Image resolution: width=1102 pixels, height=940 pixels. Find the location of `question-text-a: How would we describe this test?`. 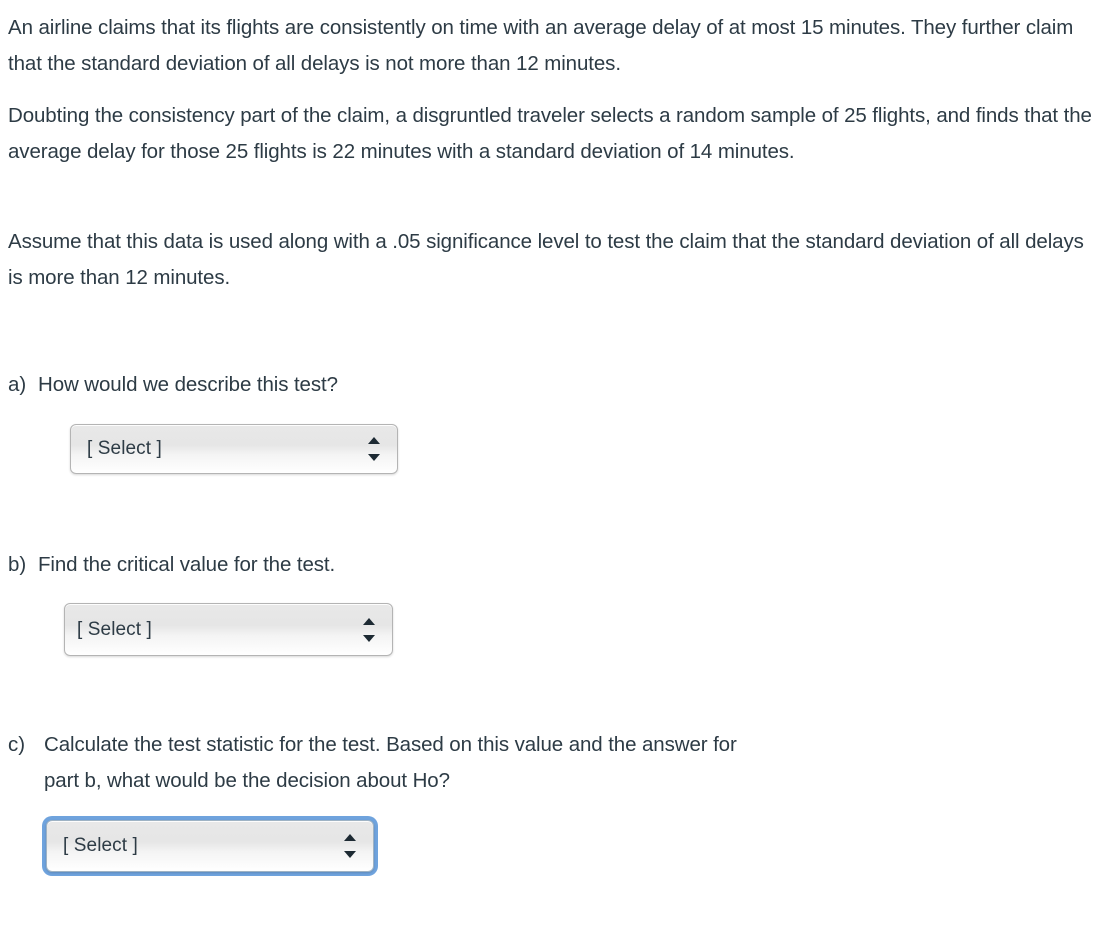

question-text-a: How would we describe this test? is located at coordinates (188, 384).